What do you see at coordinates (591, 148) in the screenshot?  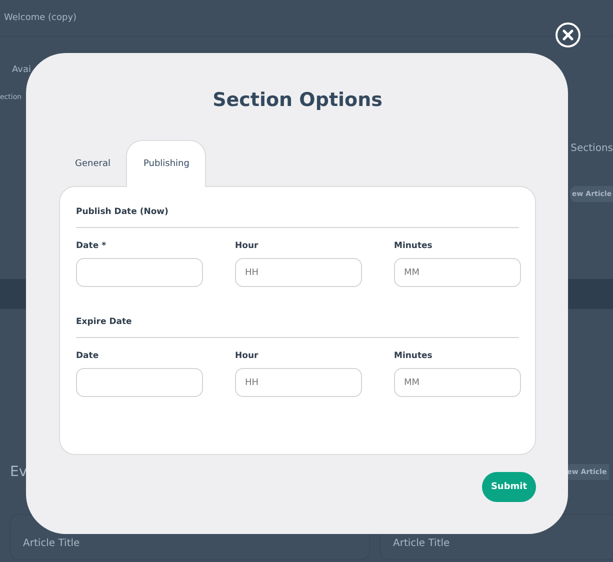 I see `sections-heading: Sections` at bounding box center [591, 148].